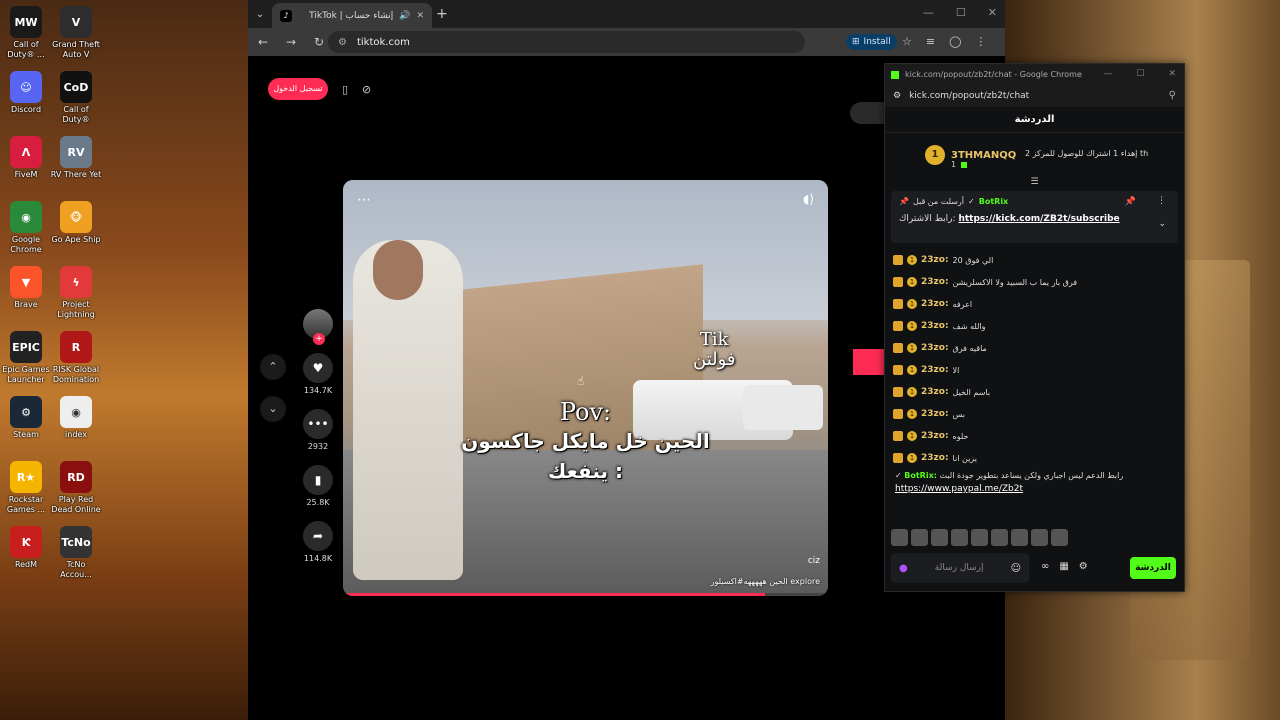 This screenshot has height=720, width=1280. What do you see at coordinates (404, 16) in the screenshot?
I see `tab-audio-icon: 🔊` at bounding box center [404, 16].